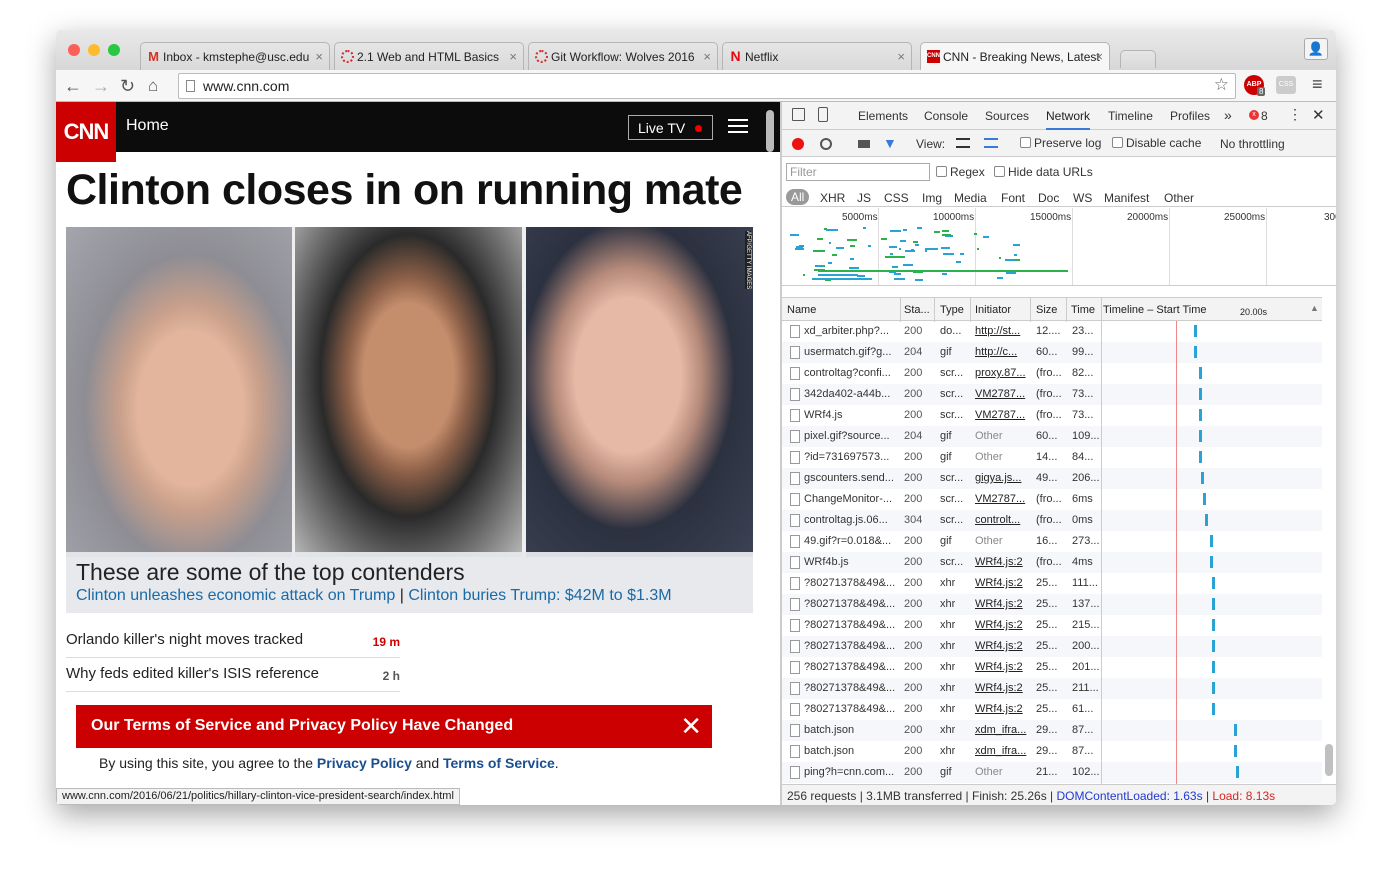 Image resolution: width=1392 pixels, height=885 pixels. I want to click on error-icon: x, so click(1254, 115).